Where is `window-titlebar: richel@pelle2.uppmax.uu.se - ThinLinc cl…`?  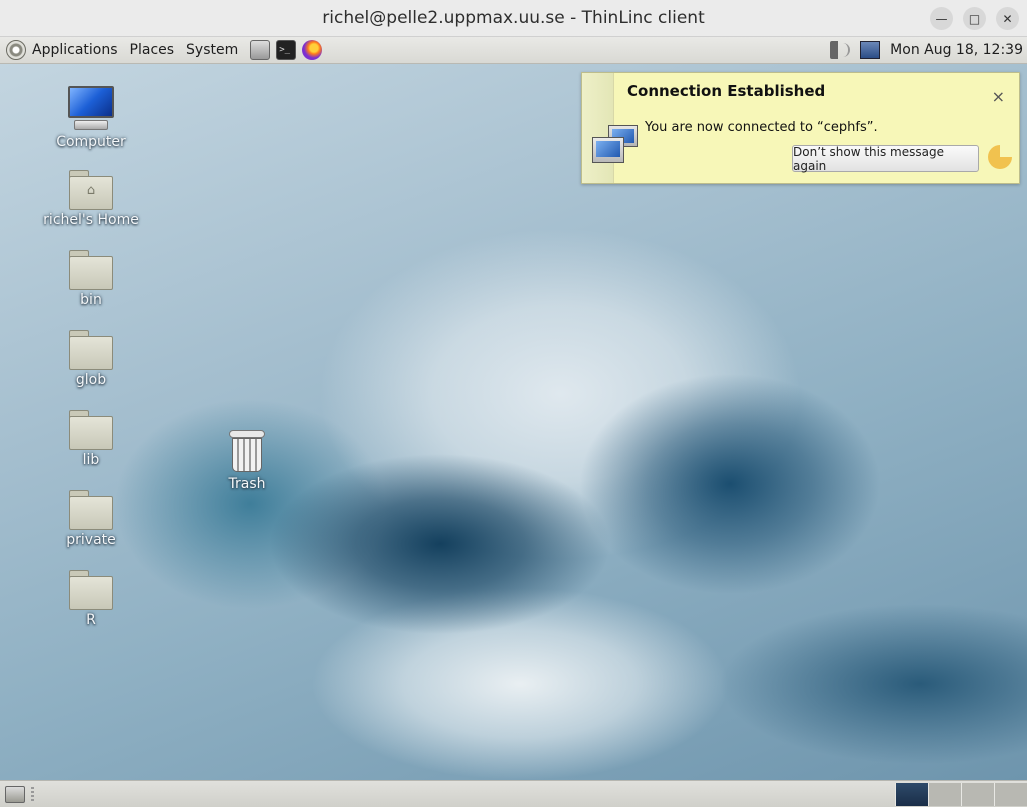
window-titlebar: richel@pelle2.uppmax.uu.se - ThinLinc cl… is located at coordinates (513, 18).